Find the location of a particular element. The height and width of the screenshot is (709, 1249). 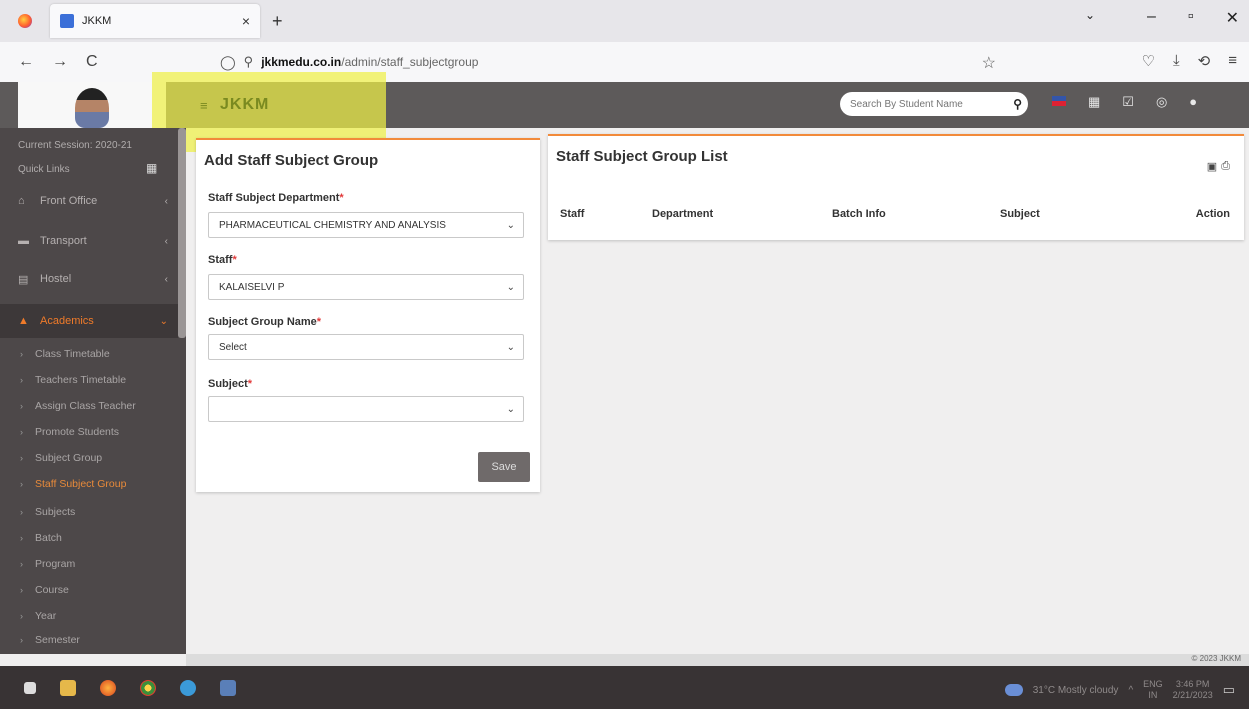

windows-icon is located at coordinates (30, 687).